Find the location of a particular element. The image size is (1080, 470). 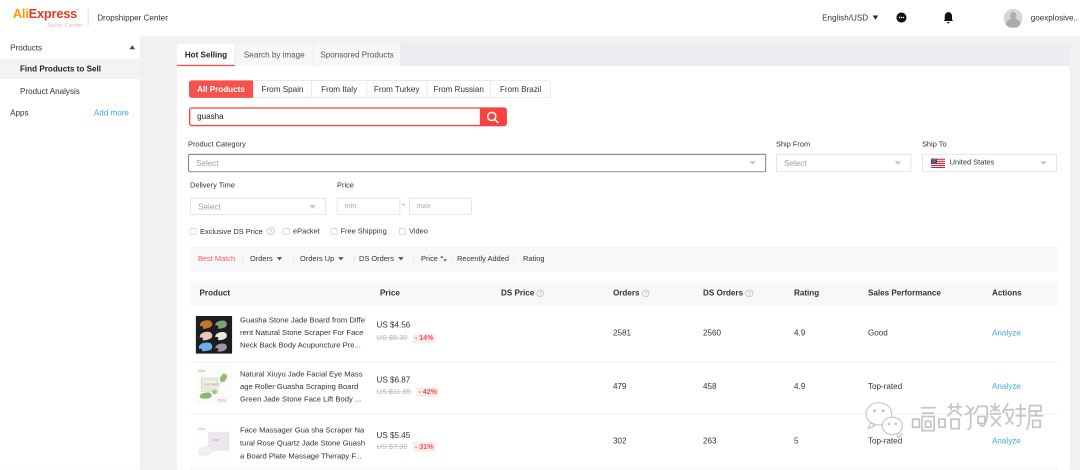

svg-text: JUST RIO is located at coordinates (211, 384).